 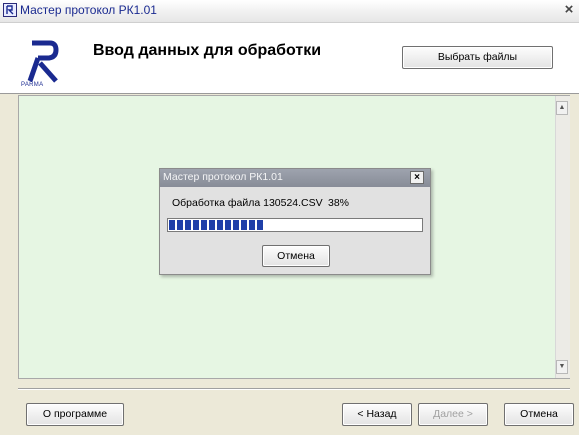 I want to click on processing-status-text: Обработка файла 130524.CSV, so click(x=247, y=203).